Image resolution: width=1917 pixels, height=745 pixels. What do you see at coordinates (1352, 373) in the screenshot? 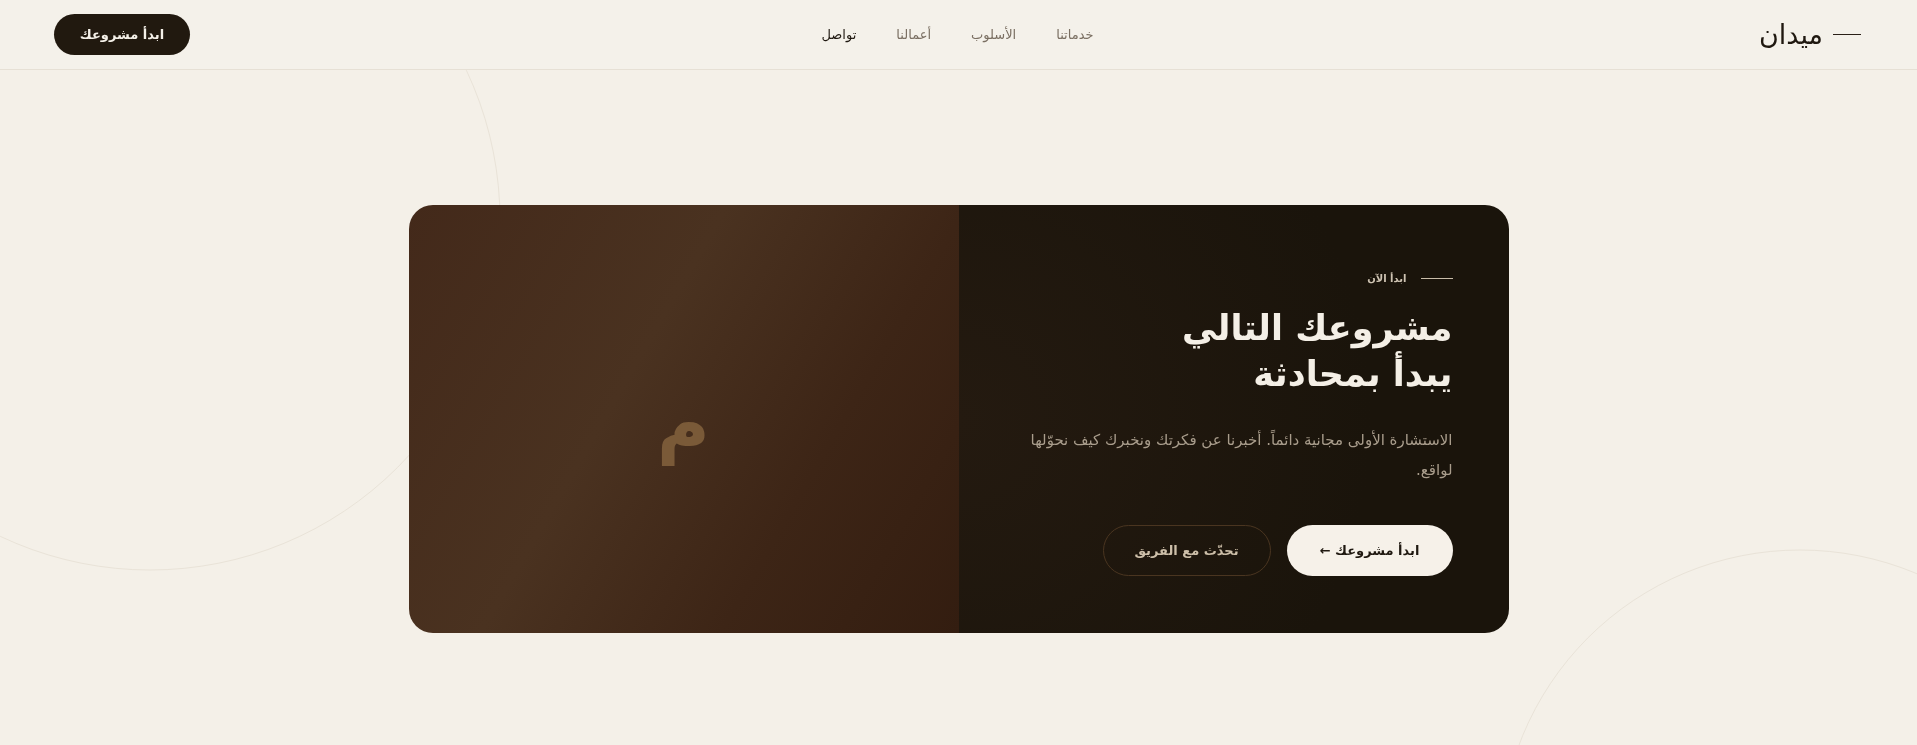
I see `headline: يبدأ بمحادثة` at bounding box center [1352, 373].